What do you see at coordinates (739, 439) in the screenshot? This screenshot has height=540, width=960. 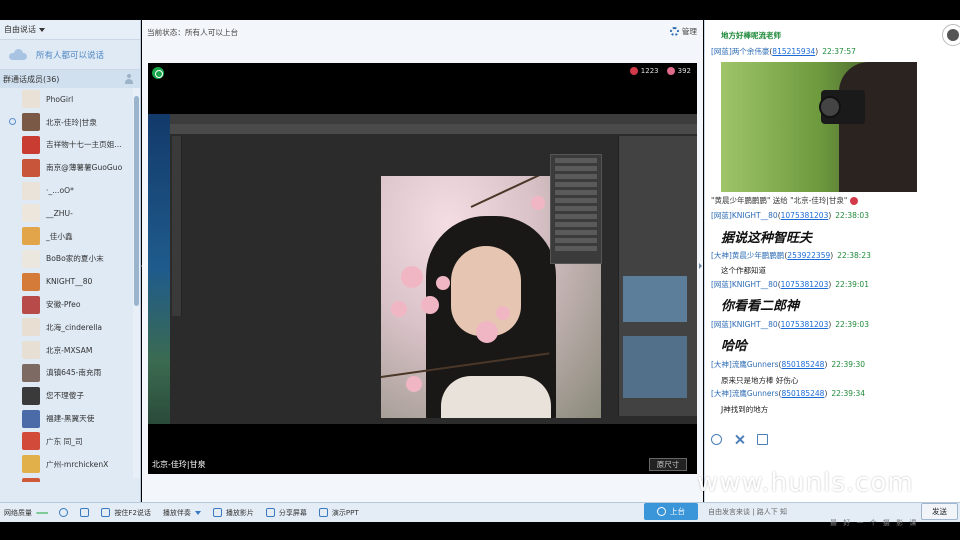 I see `scissors-icon` at bounding box center [739, 439].